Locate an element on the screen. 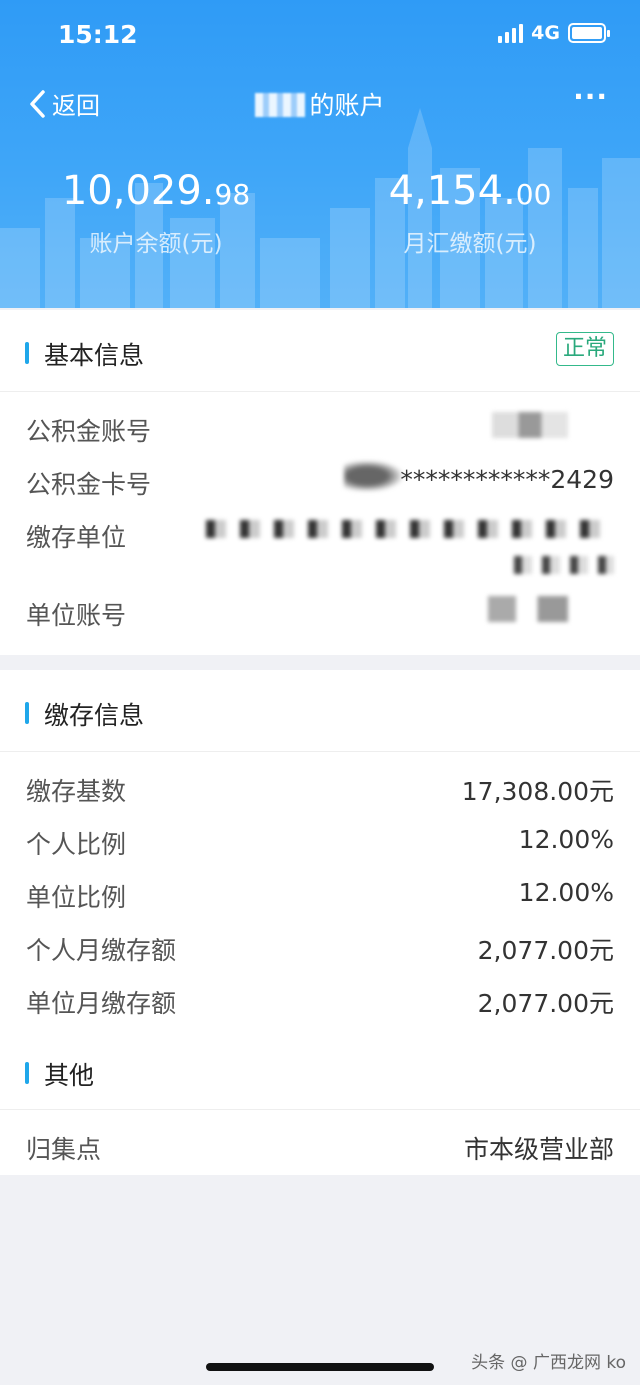 This screenshot has height=1385, width=640. home-indicator is located at coordinates (320, 1367).